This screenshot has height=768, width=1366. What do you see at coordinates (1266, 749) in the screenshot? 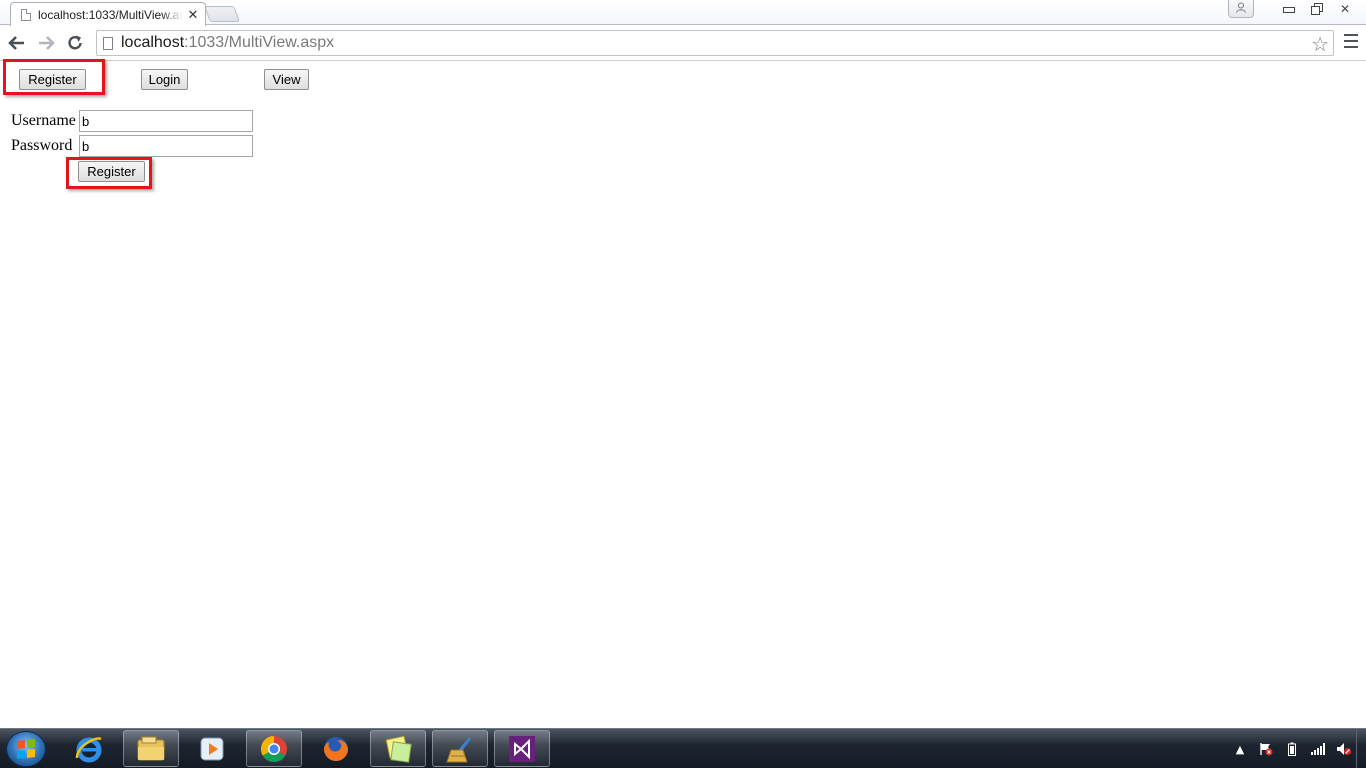
I see `action-center-icon` at bounding box center [1266, 749].